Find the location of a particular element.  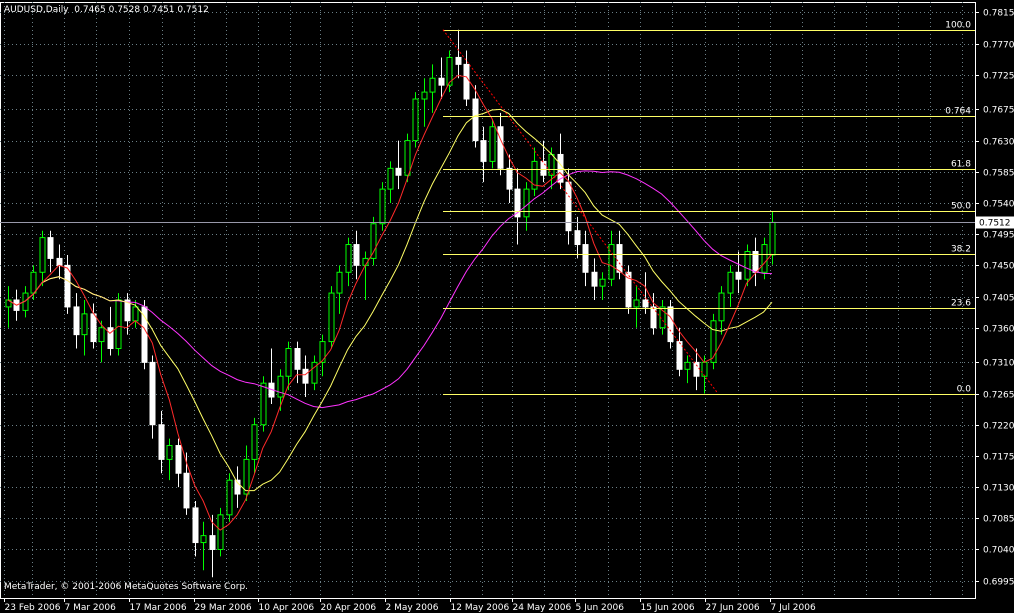

fibo-level-label: 61.8 is located at coordinates (961, 165).